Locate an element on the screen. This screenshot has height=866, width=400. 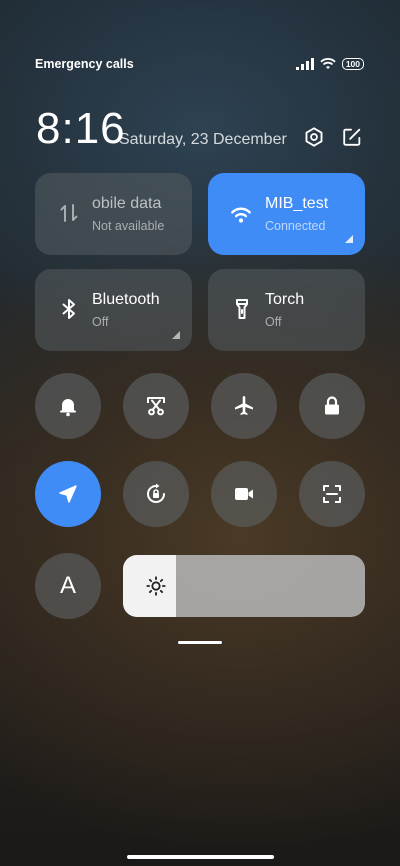
tile-torch-status: Off is located at coordinates (273, 322).